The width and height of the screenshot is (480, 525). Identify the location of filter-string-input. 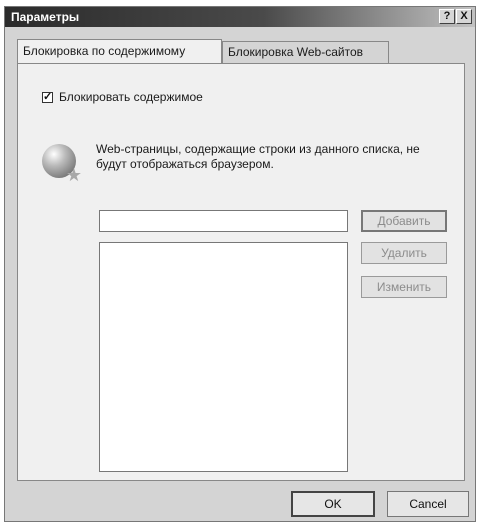
(223, 221).